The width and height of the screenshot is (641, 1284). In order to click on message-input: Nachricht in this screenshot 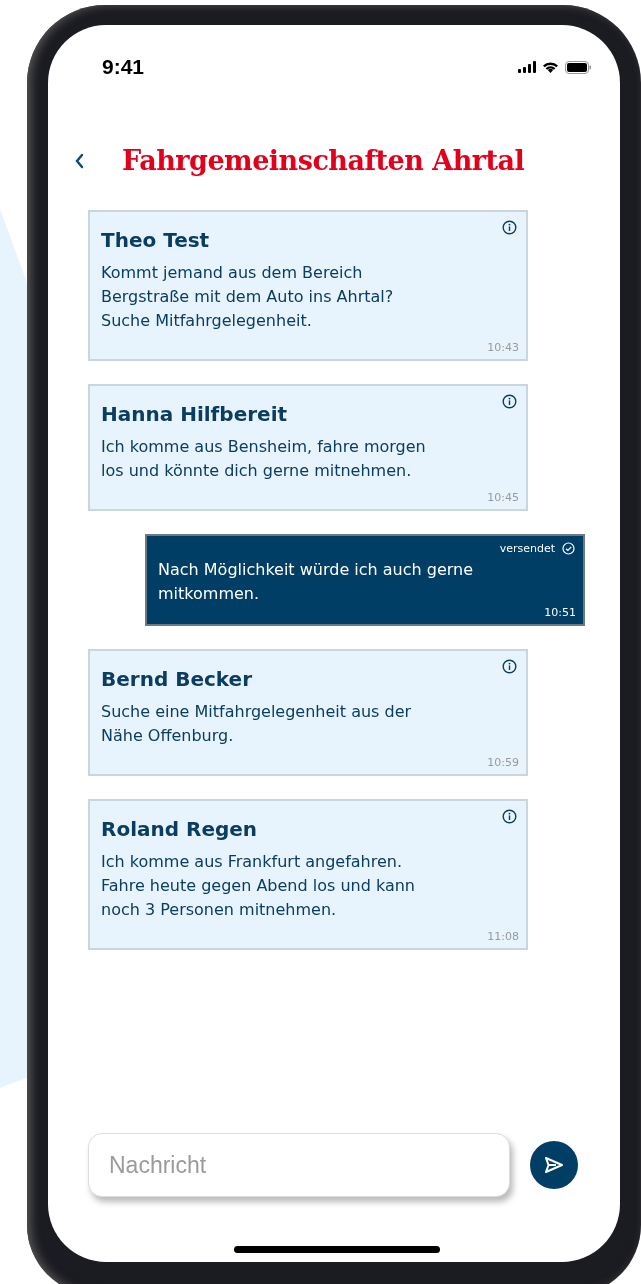, I will do `click(299, 1165)`.